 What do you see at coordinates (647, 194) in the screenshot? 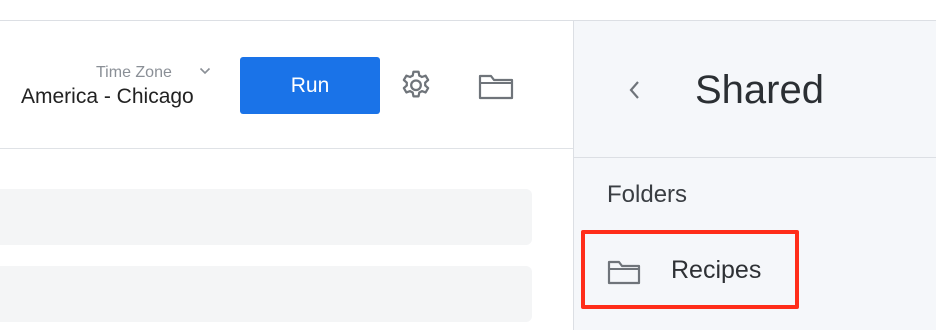
I see `folders-section-label: Folders` at bounding box center [647, 194].